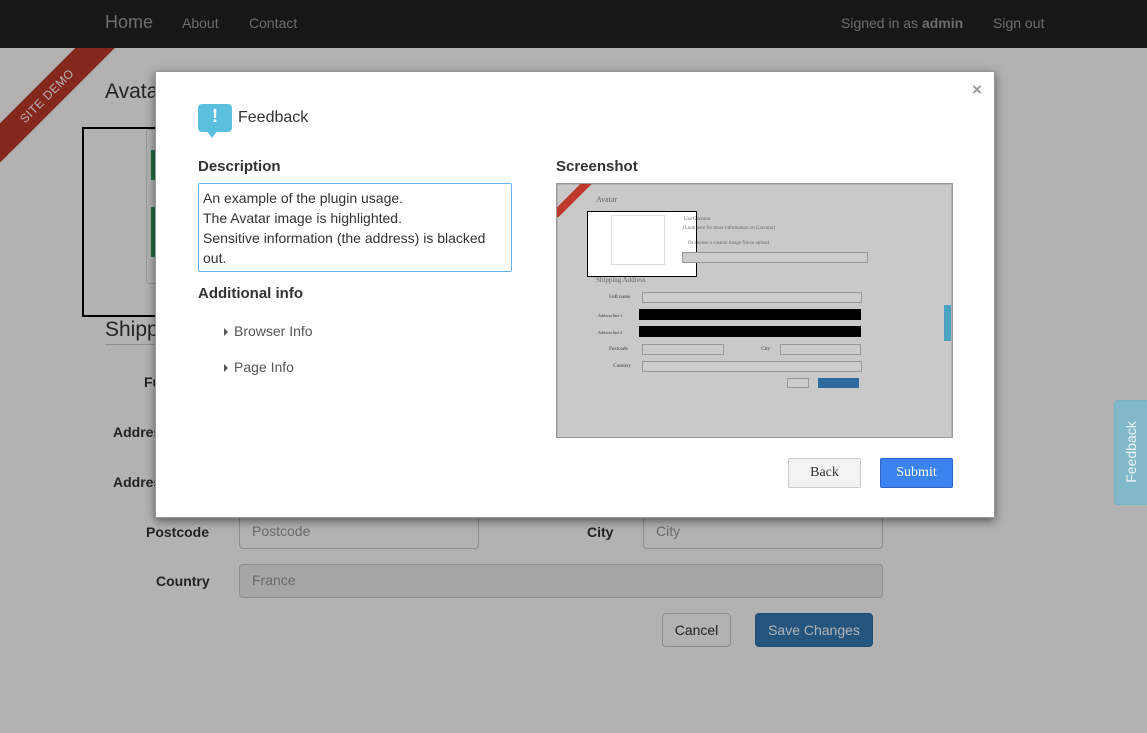 This screenshot has height=733, width=1147. I want to click on description-line: An example of the plugin usage., so click(303, 198).